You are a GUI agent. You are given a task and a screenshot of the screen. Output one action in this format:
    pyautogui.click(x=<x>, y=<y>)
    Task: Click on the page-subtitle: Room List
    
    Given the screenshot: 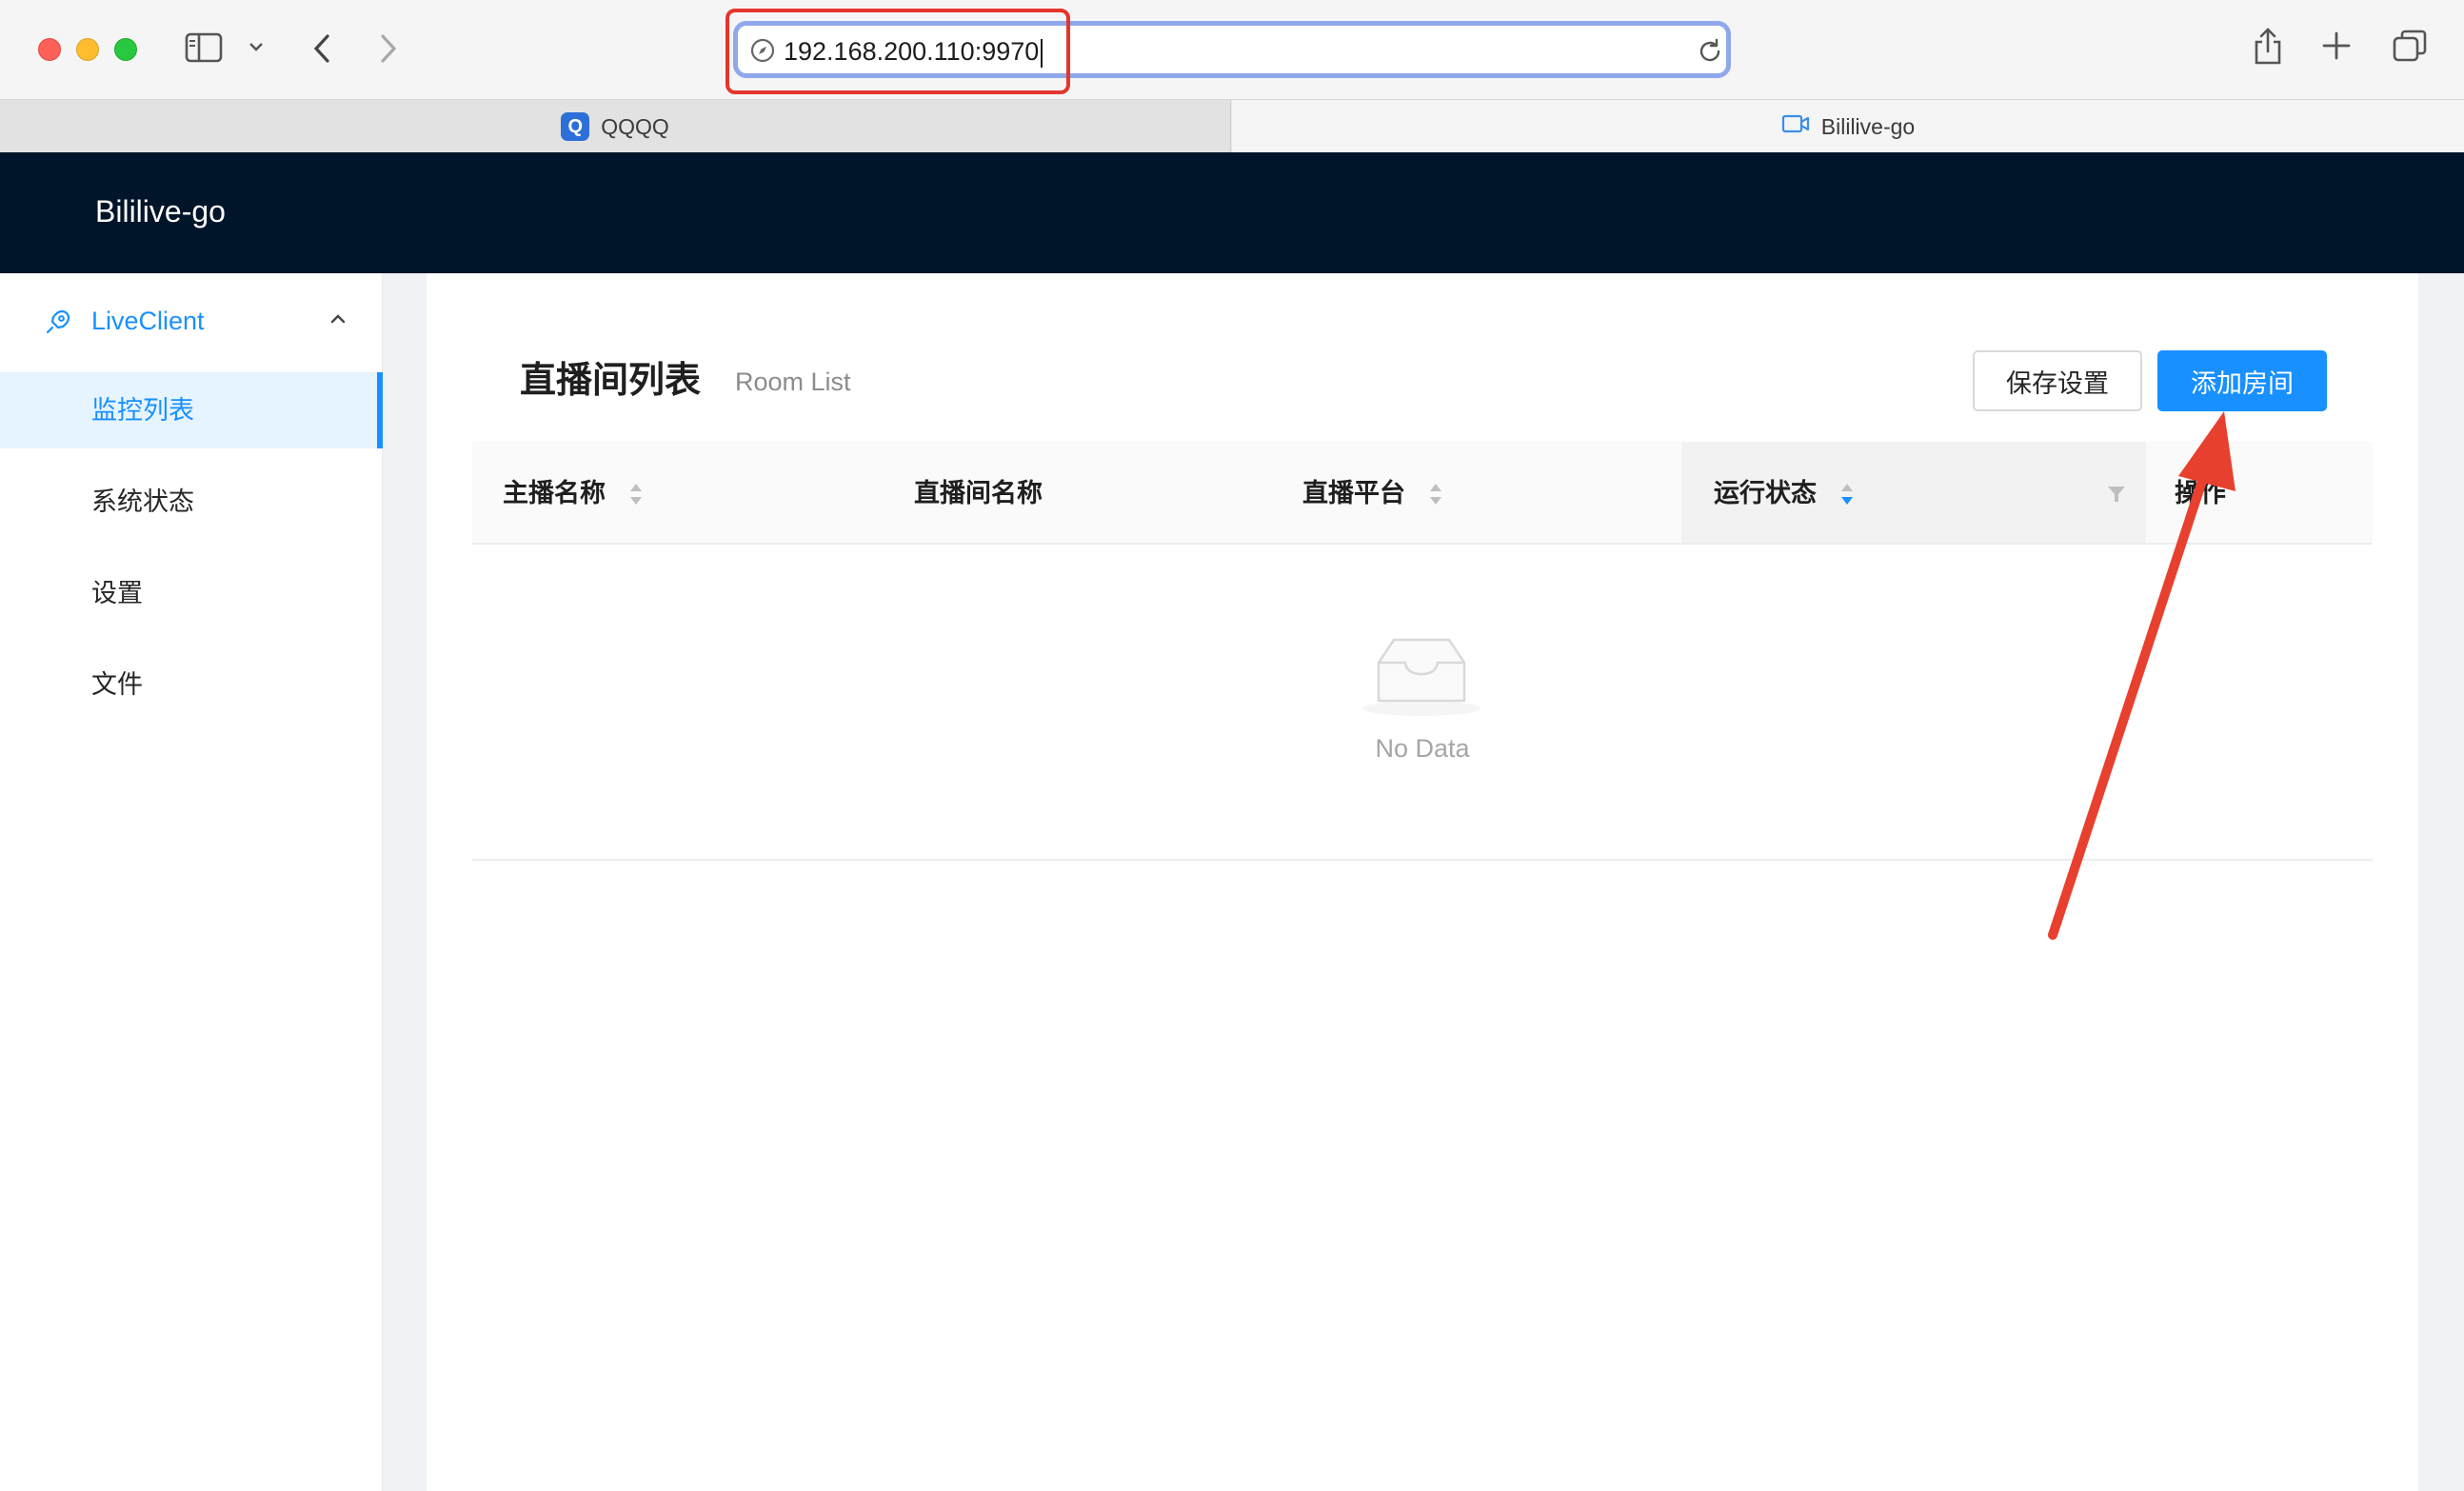 What is the action you would take?
    pyautogui.click(x=793, y=382)
    